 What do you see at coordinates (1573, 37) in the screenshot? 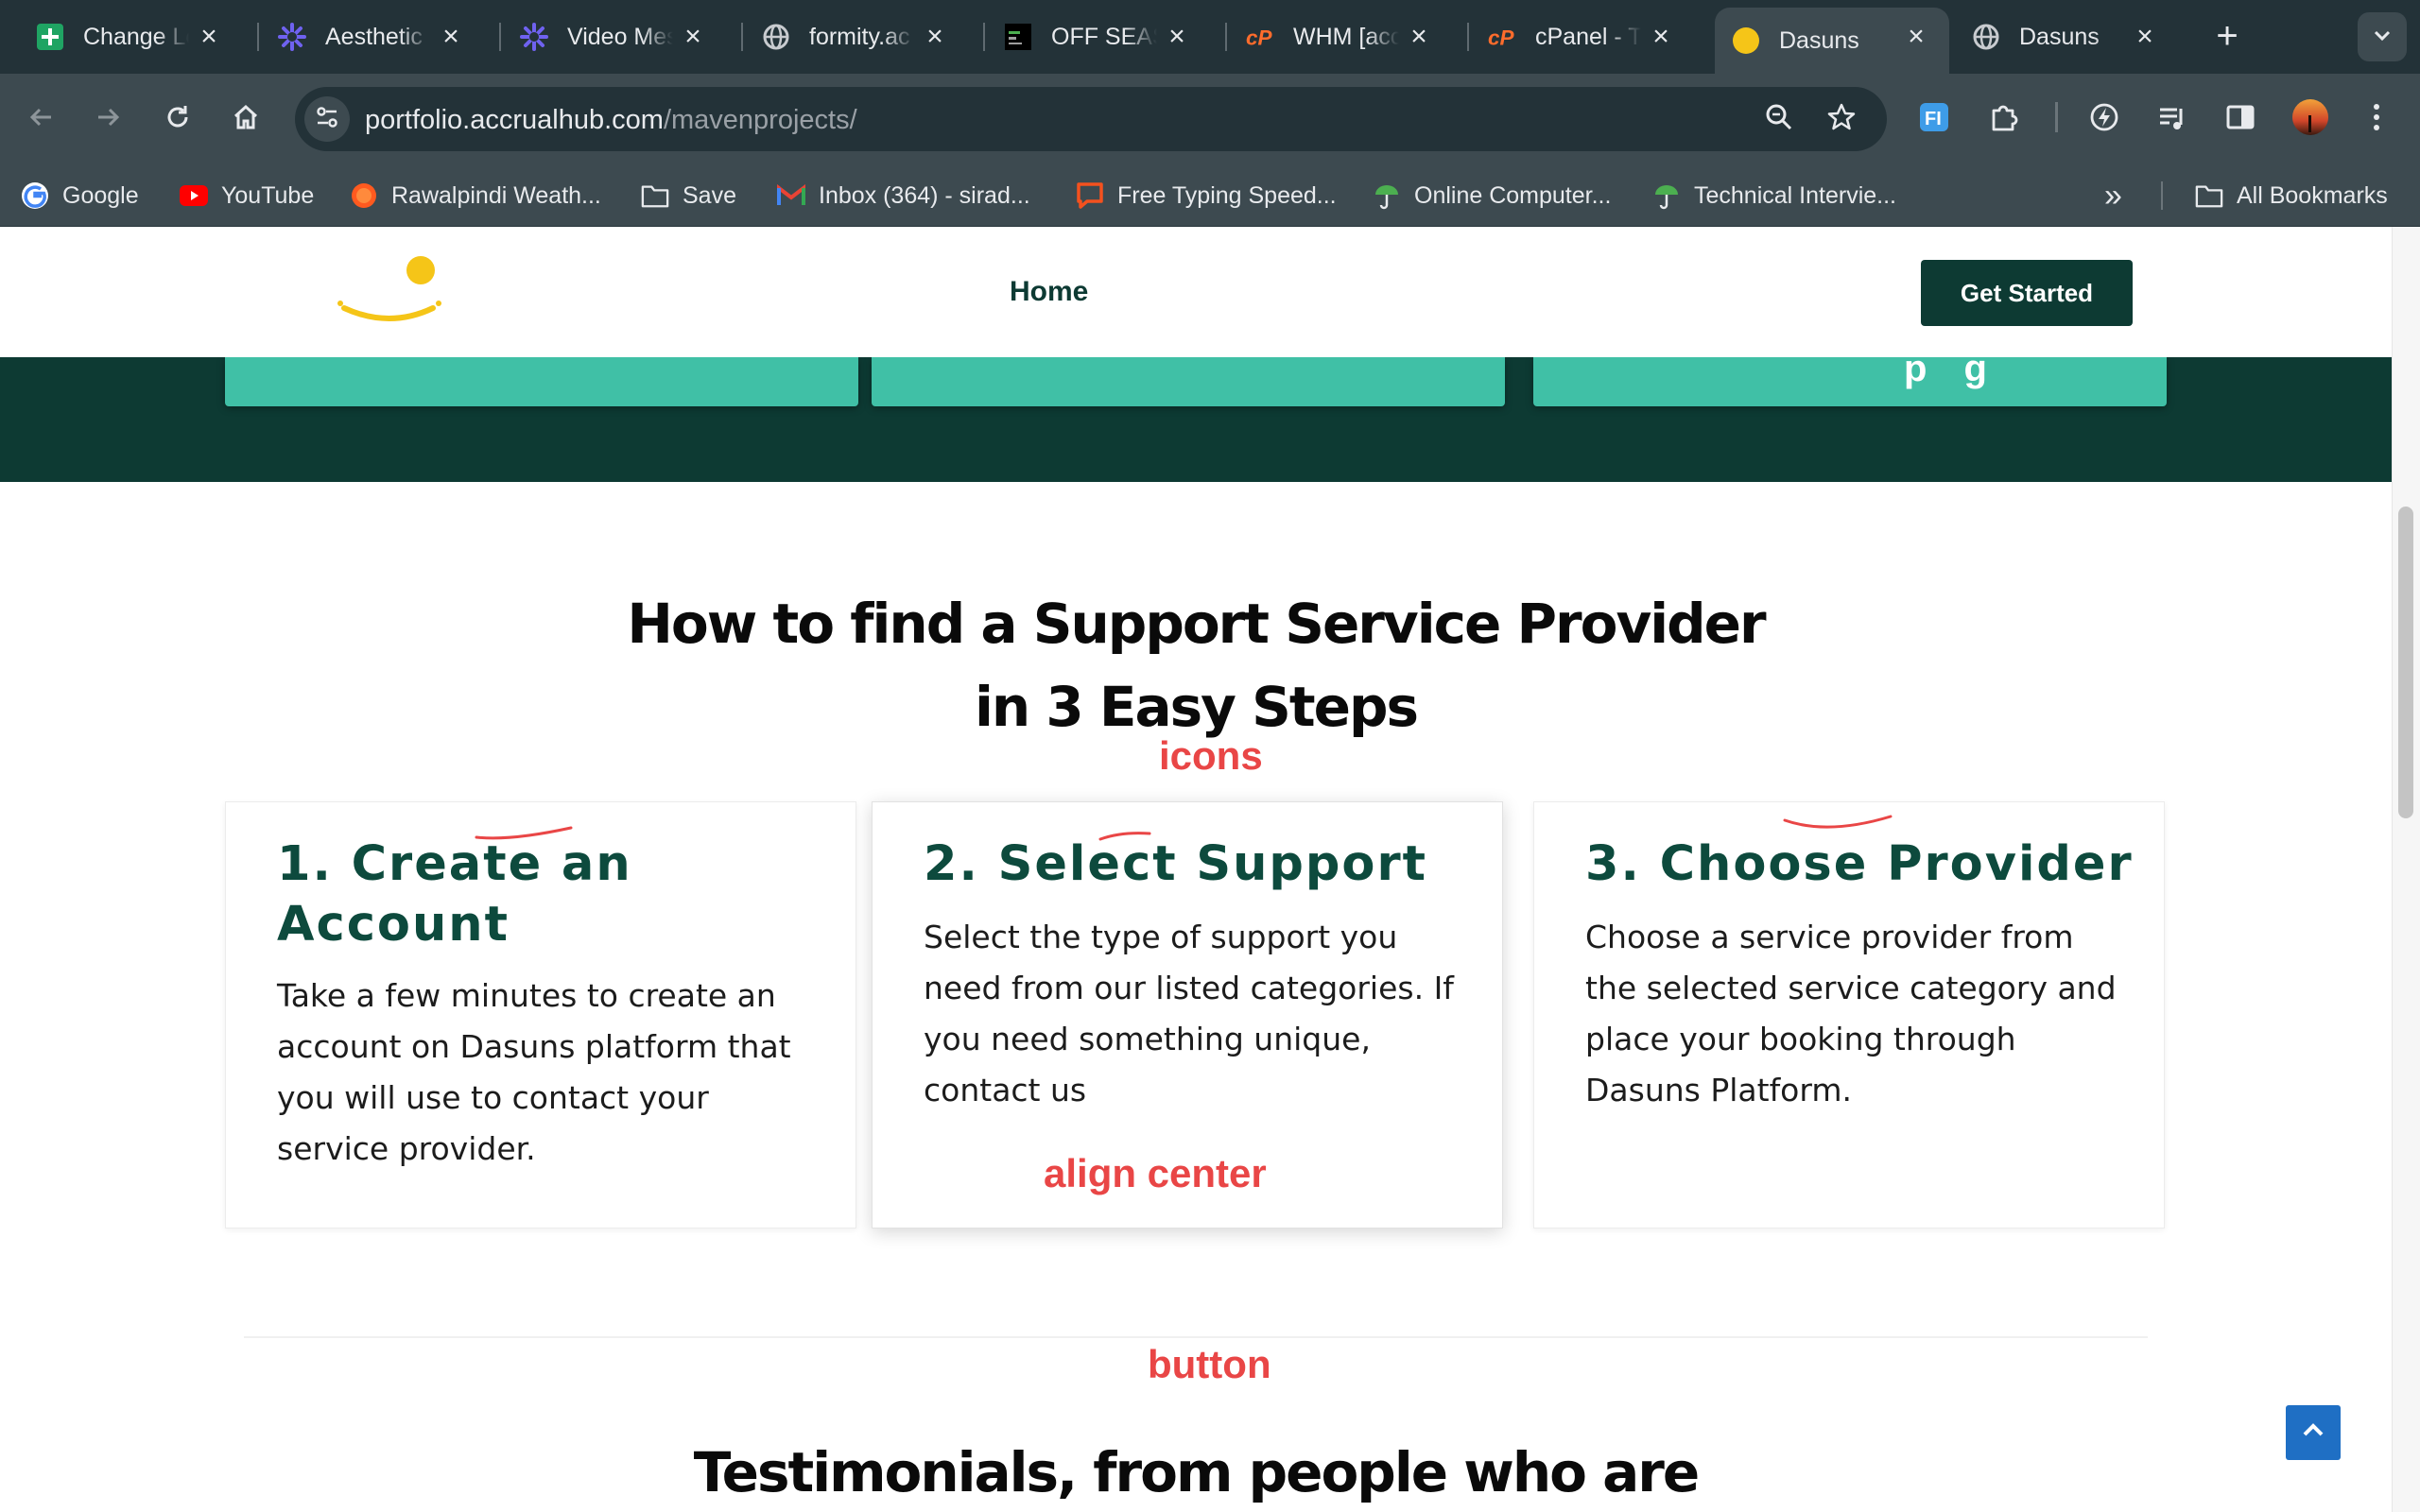
I see `browser-tab: cP cPanel - T ×` at bounding box center [1573, 37].